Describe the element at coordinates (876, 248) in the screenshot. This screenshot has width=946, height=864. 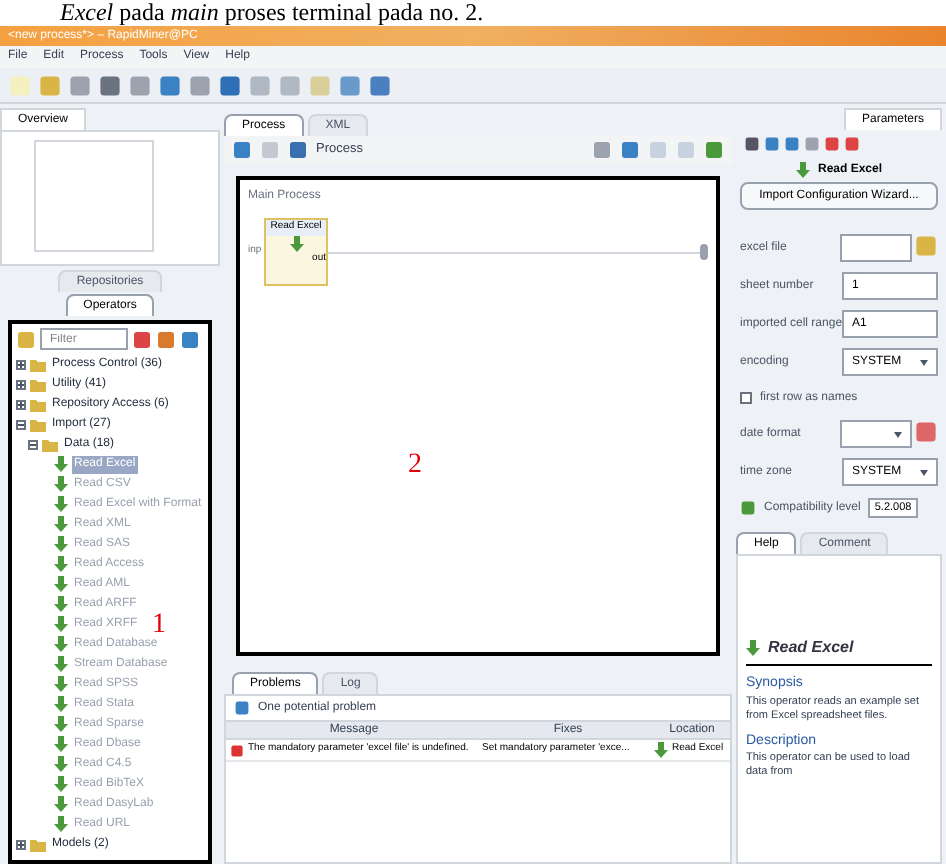
I see `file-field` at that location.